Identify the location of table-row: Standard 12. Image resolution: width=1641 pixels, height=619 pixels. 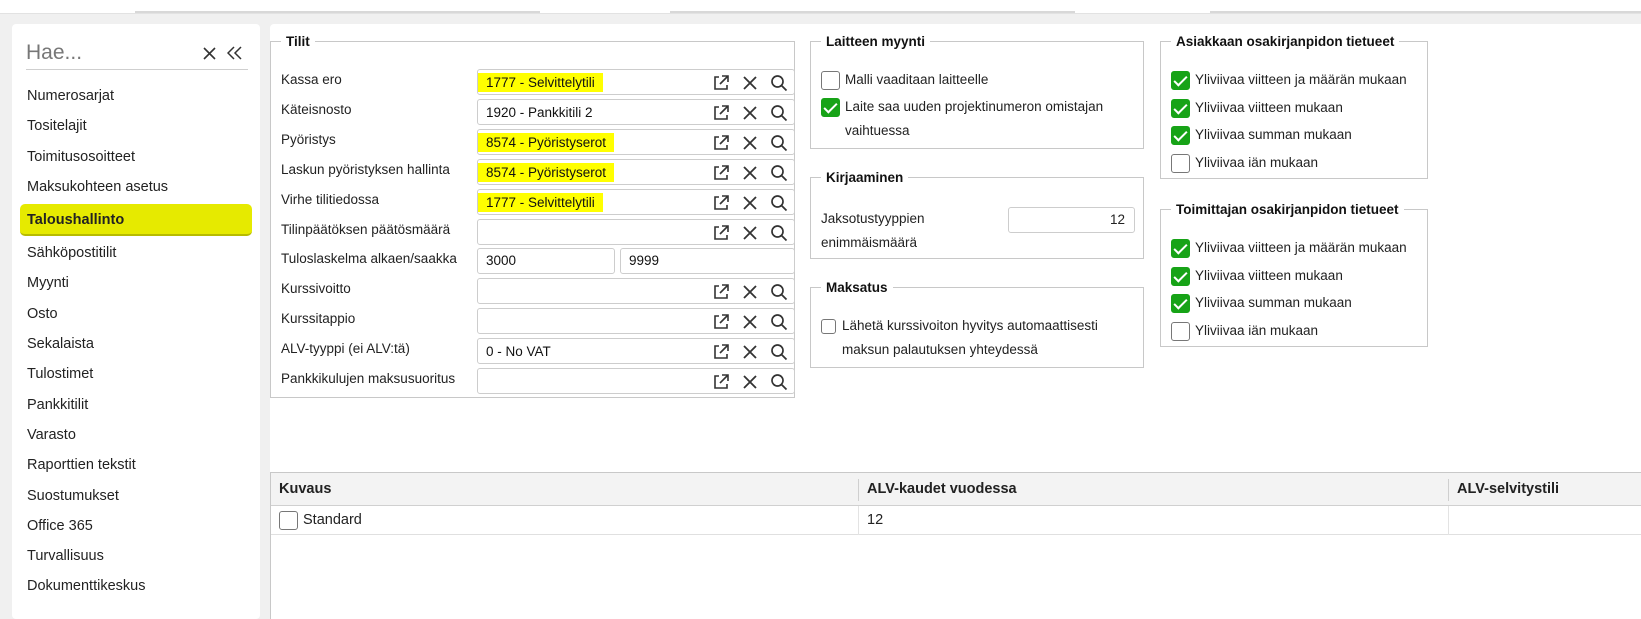
(956, 520).